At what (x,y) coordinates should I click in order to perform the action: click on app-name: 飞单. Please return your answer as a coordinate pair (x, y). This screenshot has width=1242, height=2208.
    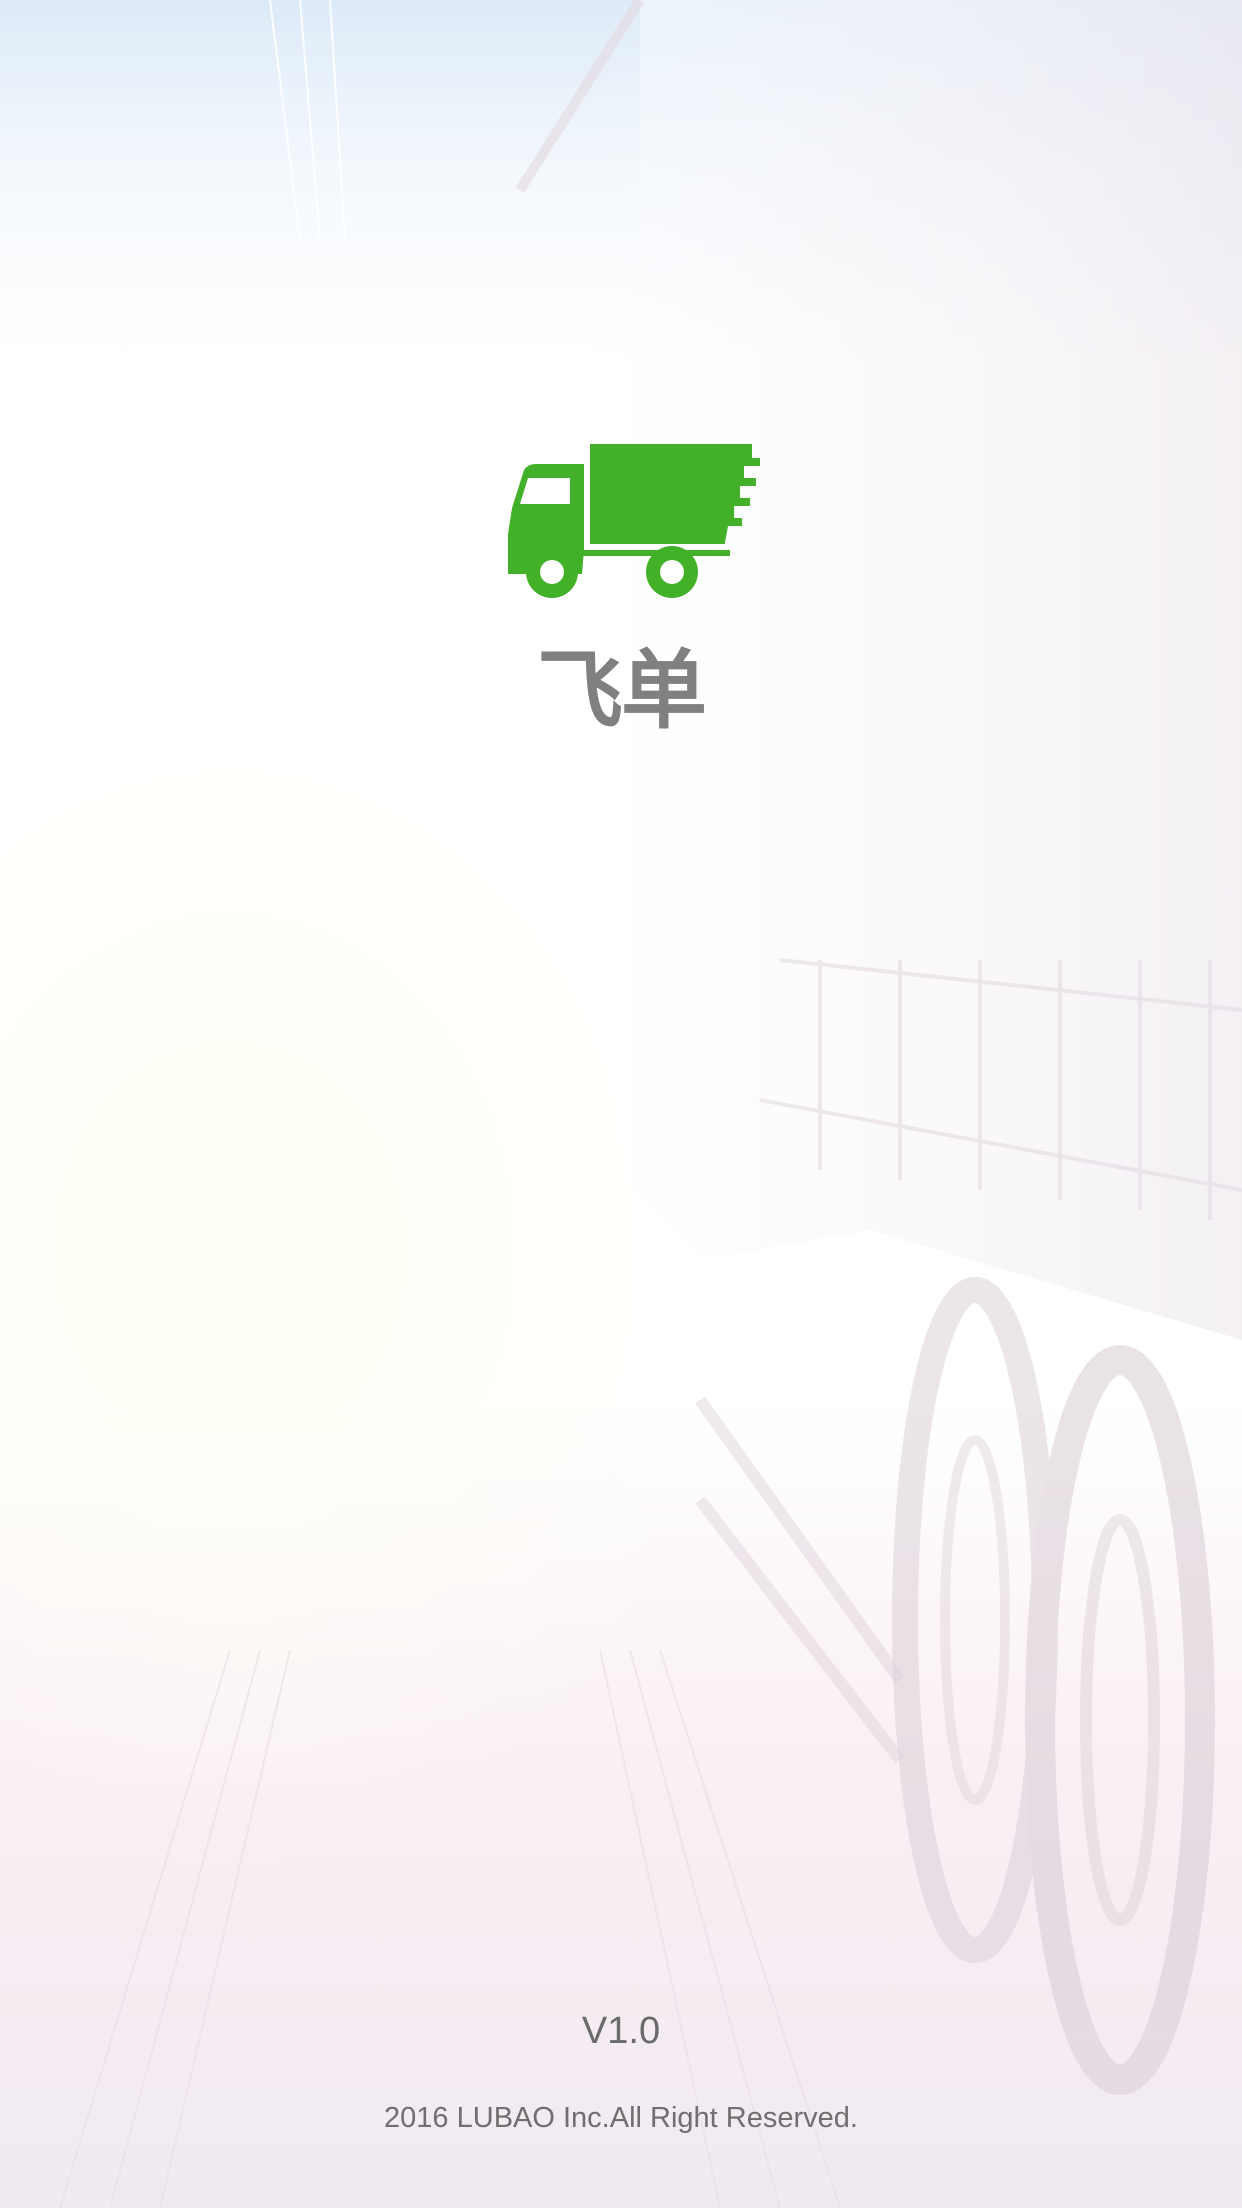
    Looking at the image, I should click on (622, 691).